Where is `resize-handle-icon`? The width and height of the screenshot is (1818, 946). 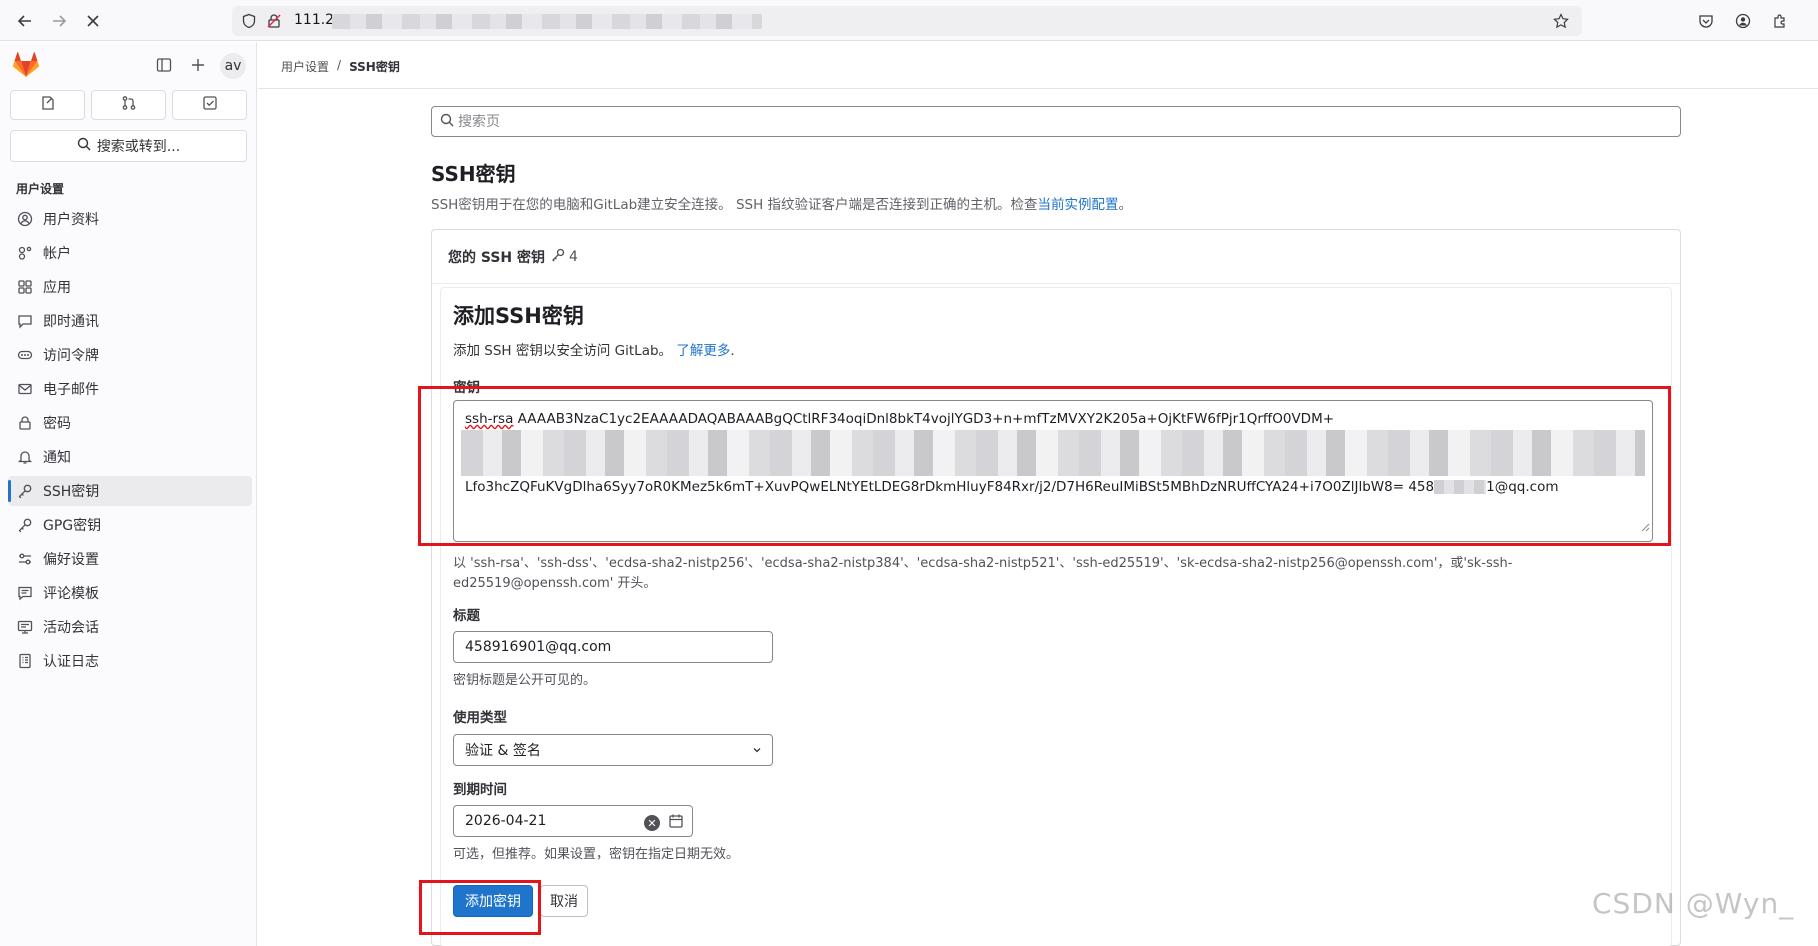
resize-handle-icon is located at coordinates (1645, 528).